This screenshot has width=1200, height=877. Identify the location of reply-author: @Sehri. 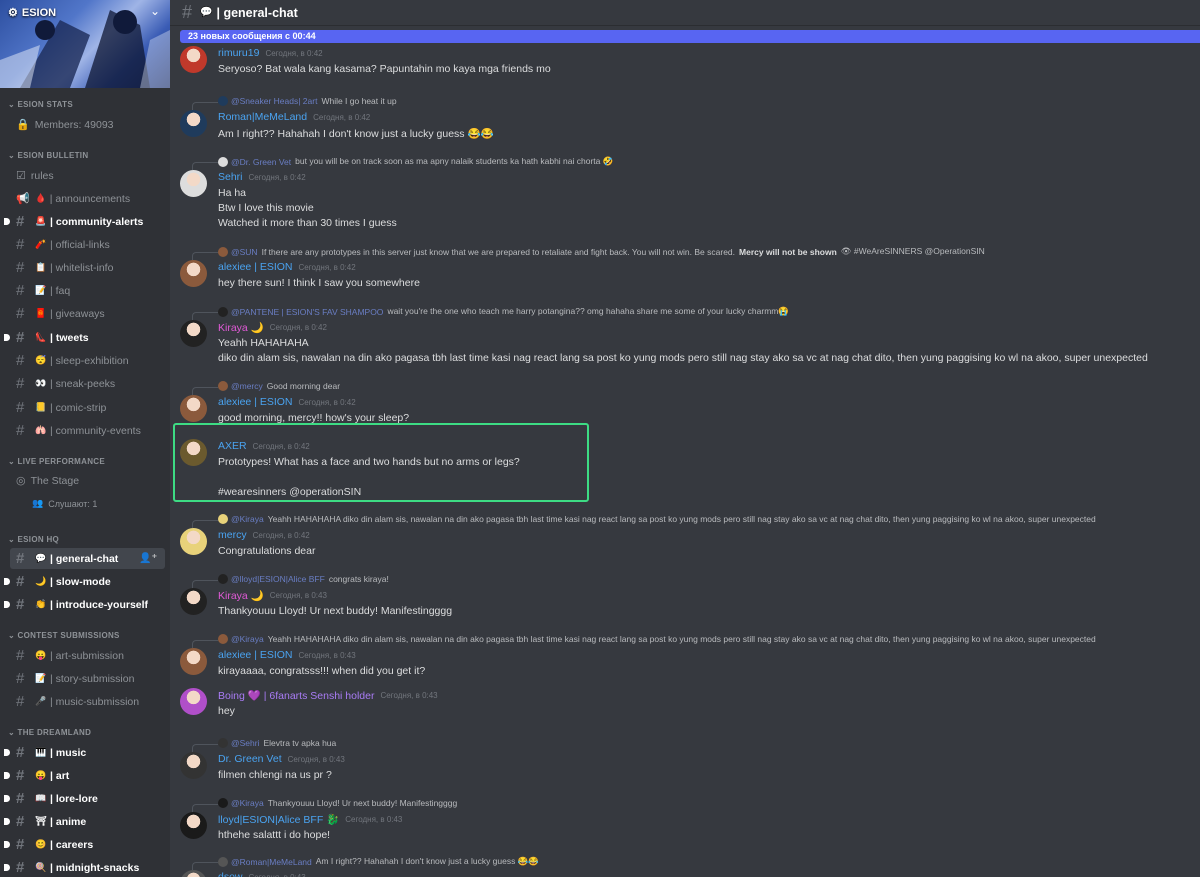
(245, 743).